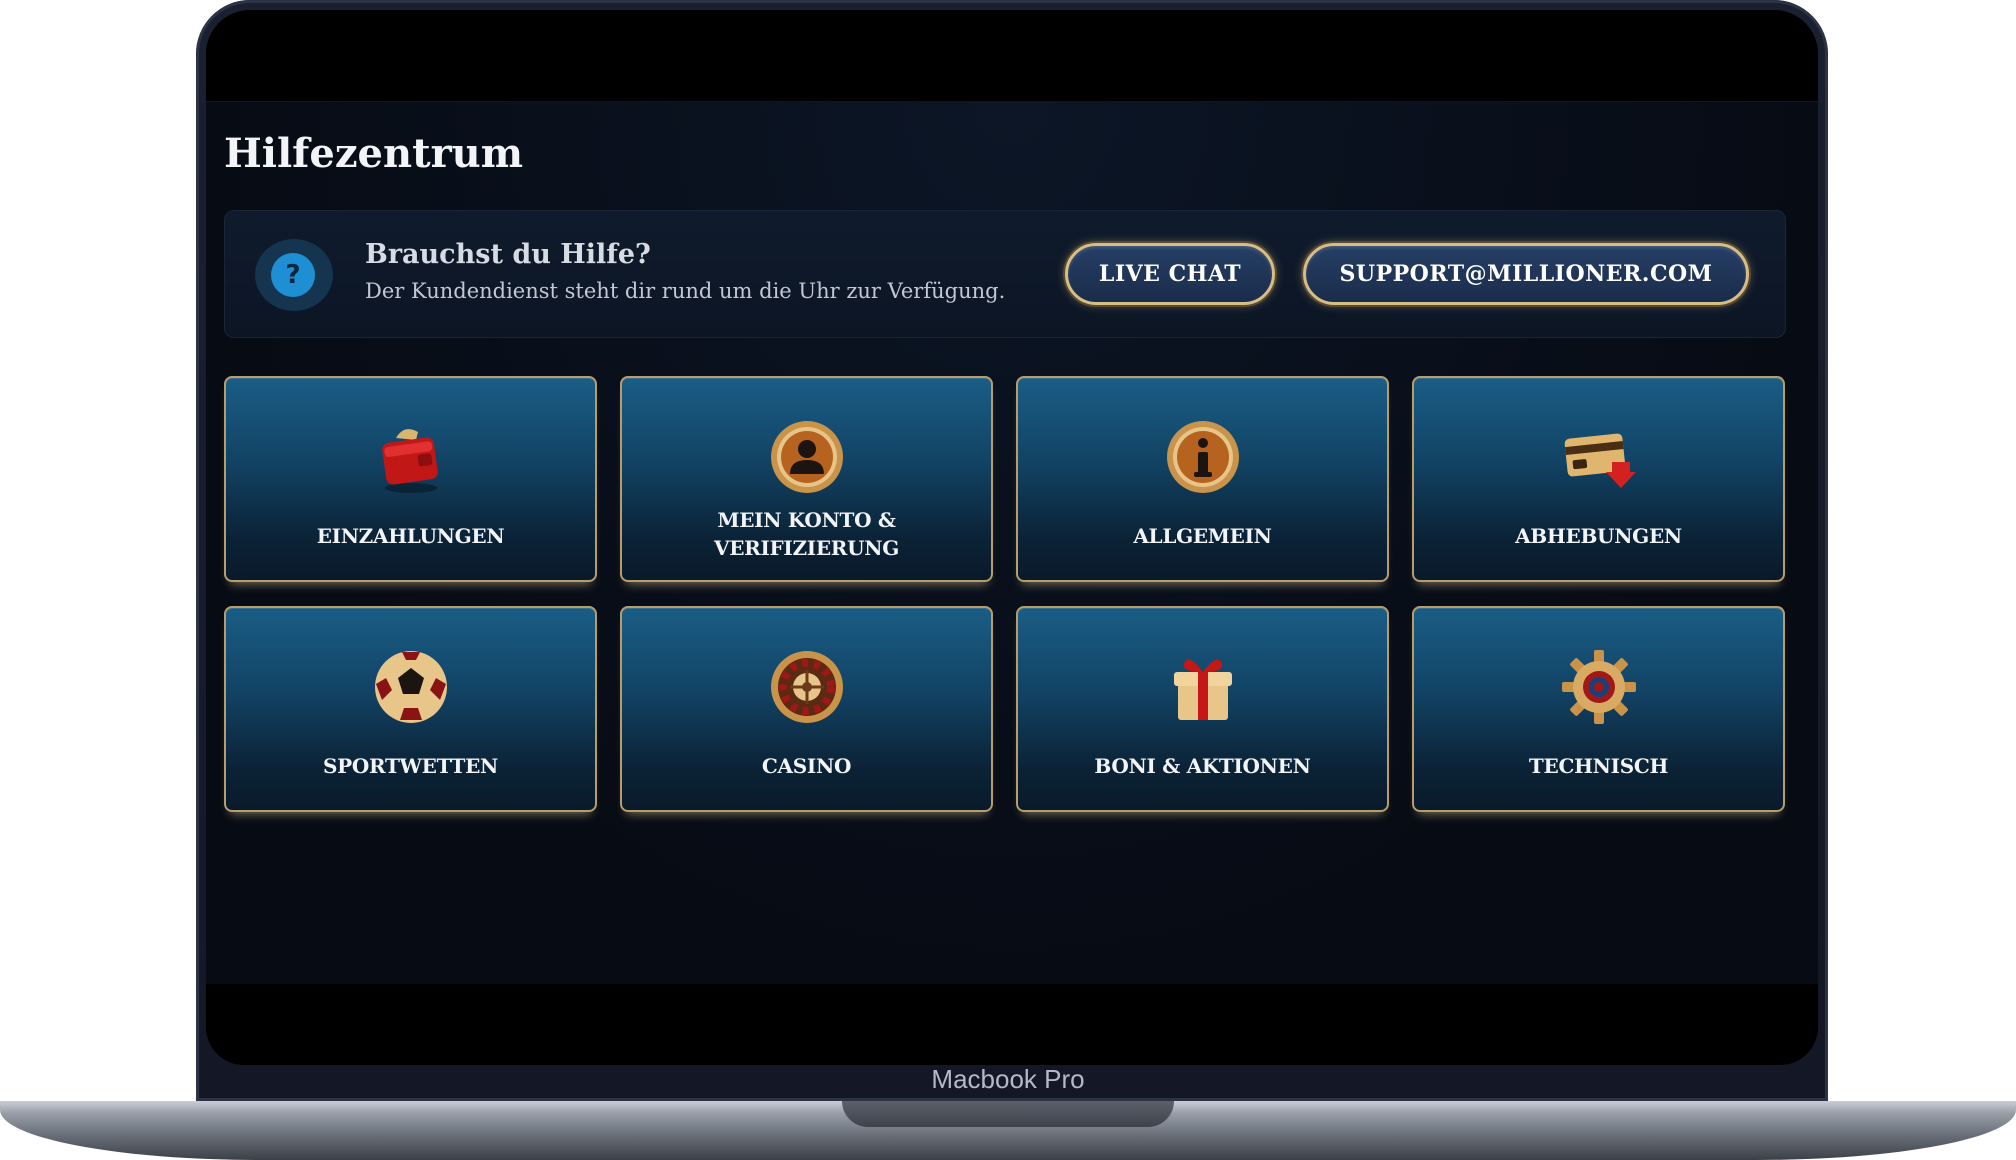  I want to click on category-tile-casino: CASINO, so click(806, 709).